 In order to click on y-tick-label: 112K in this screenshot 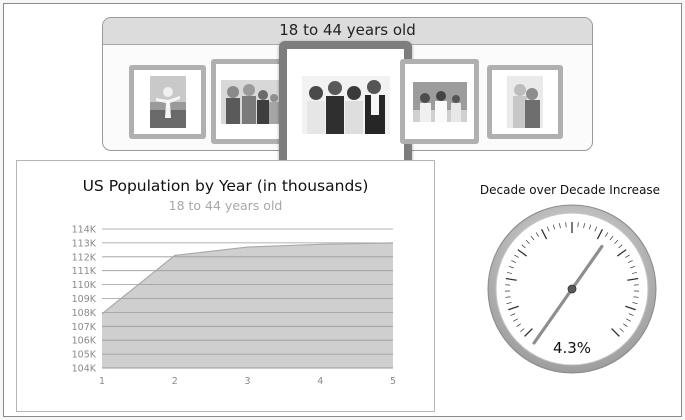, I will do `click(84, 257)`.